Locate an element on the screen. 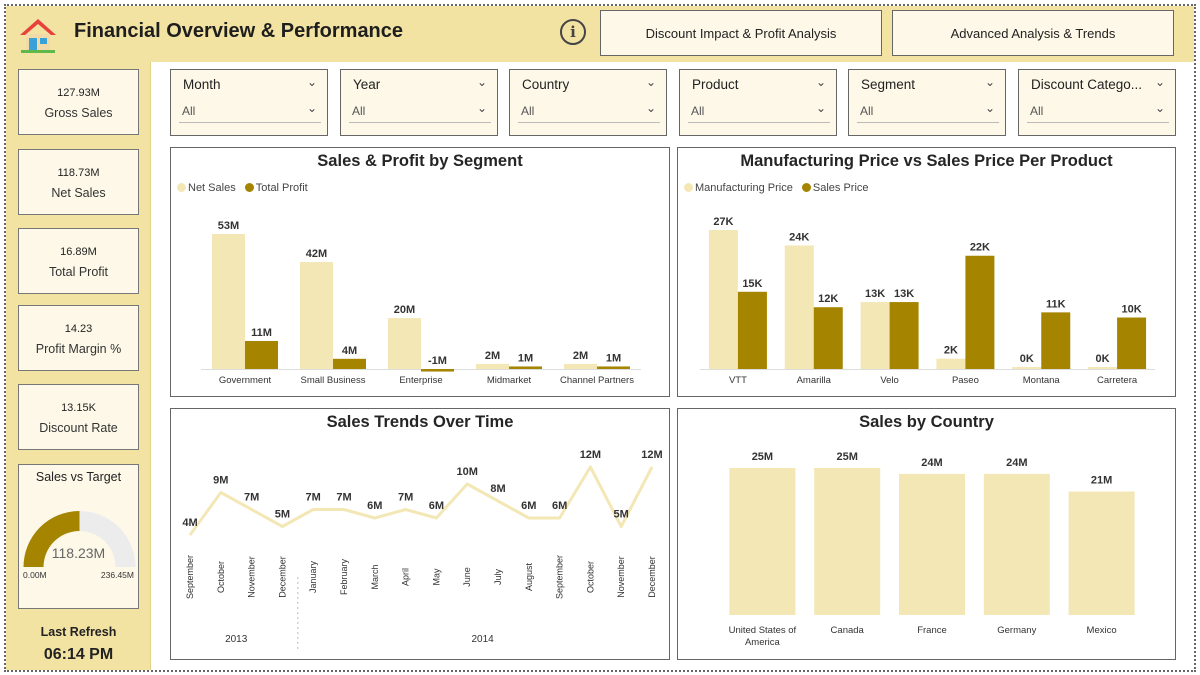 The width and height of the screenshot is (1200, 675). category-label: VTT is located at coordinates (738, 380).